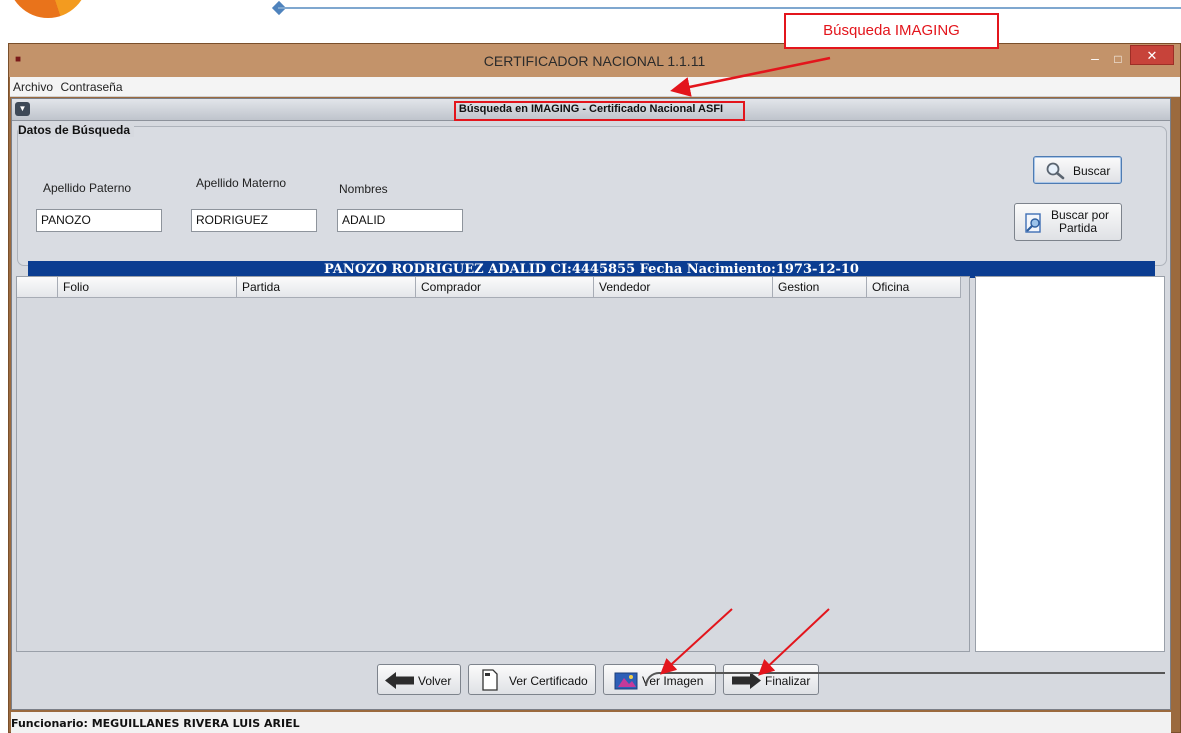  What do you see at coordinates (399, 680) in the screenshot?
I see `arrow-left-icon` at bounding box center [399, 680].